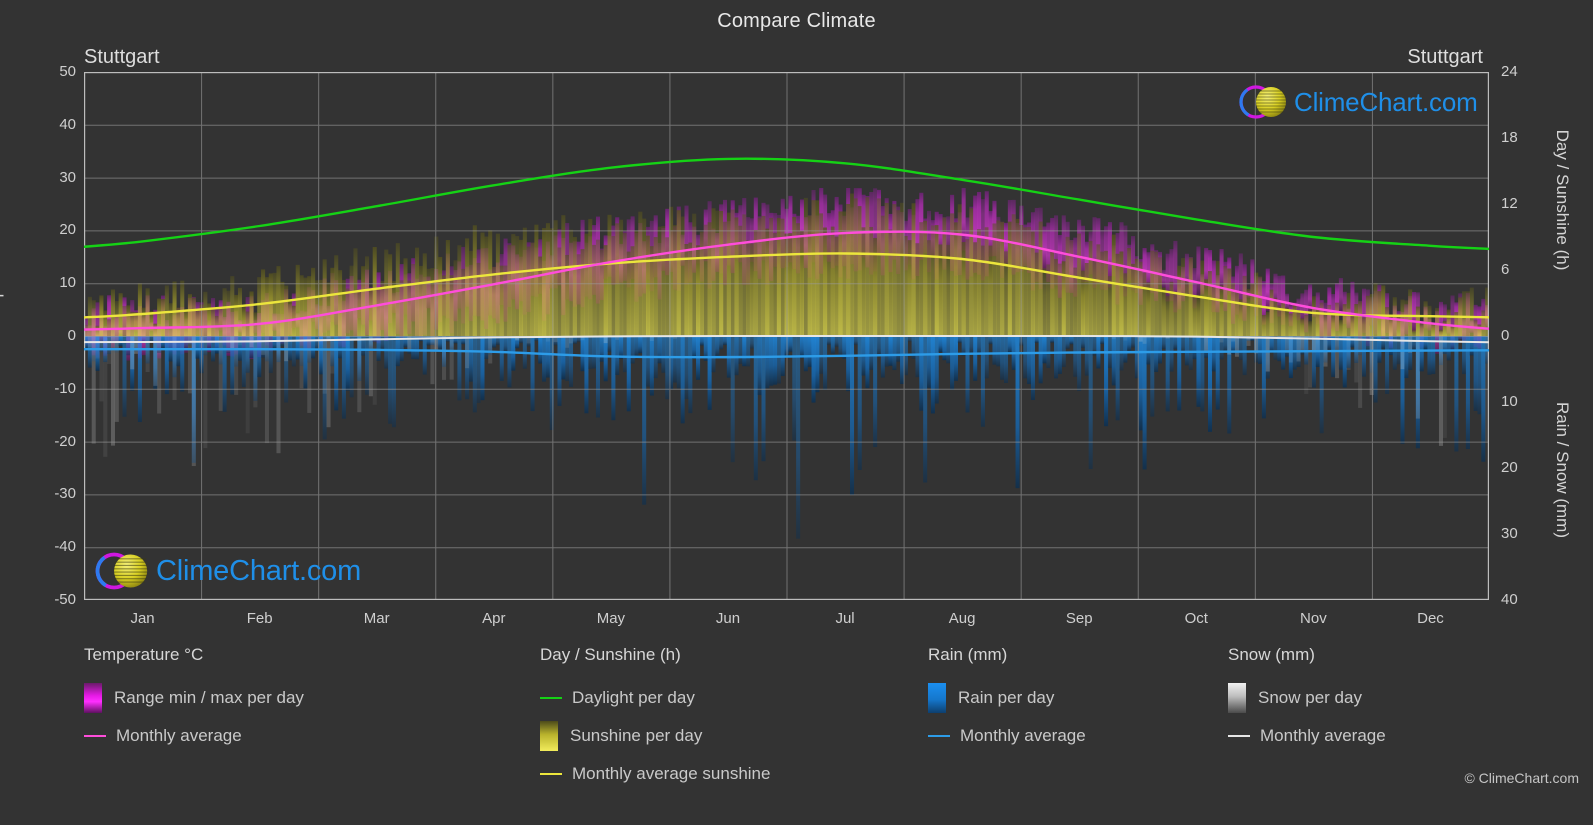  I want to click on y-tick-left: 20, so click(67, 230).